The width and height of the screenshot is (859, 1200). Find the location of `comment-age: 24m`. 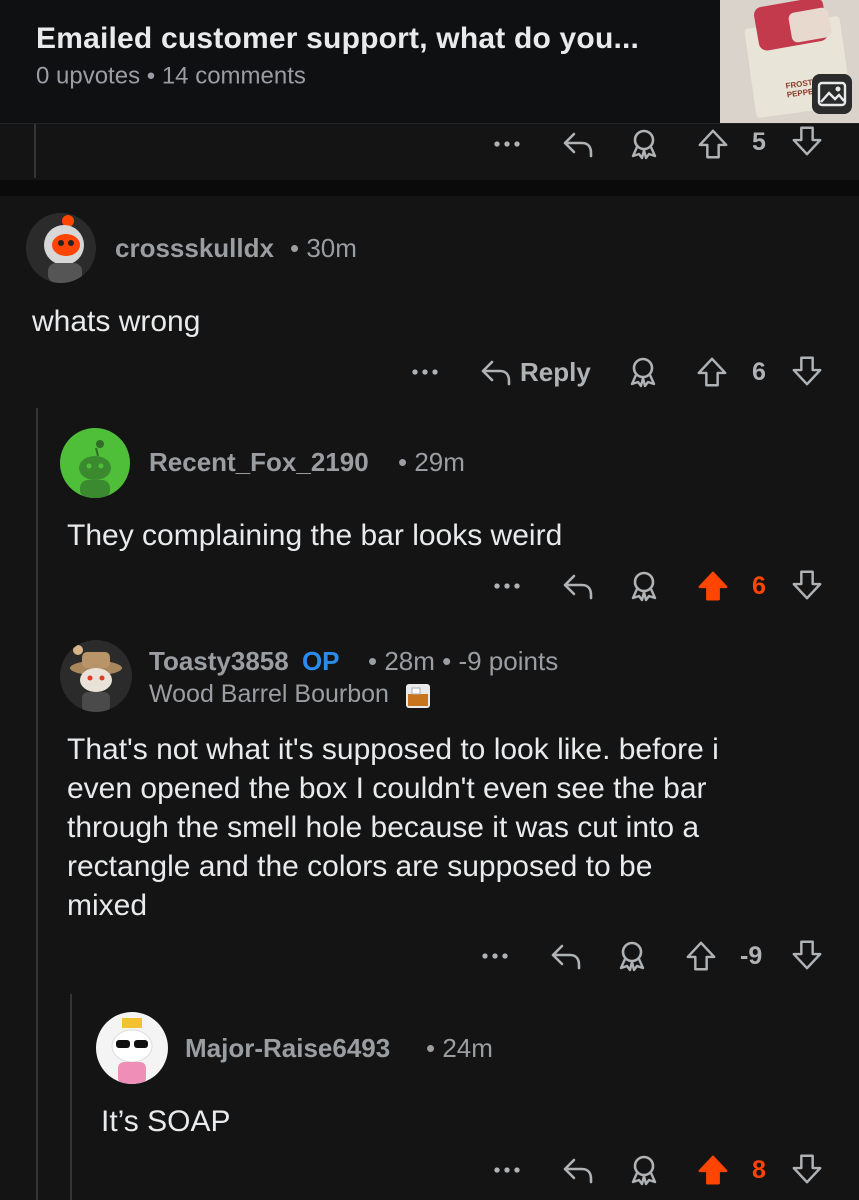

comment-age: 24m is located at coordinates (467, 1048).